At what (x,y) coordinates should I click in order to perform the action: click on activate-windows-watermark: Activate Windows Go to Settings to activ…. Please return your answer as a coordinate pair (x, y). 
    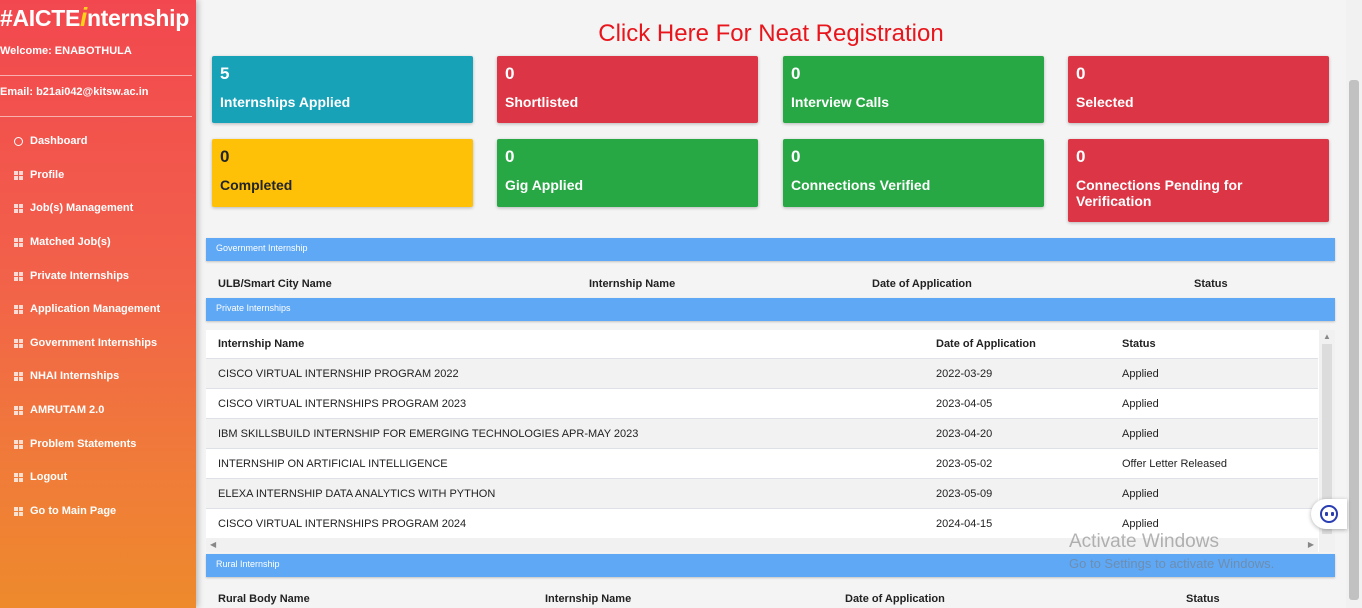
    Looking at the image, I should click on (1171, 551).